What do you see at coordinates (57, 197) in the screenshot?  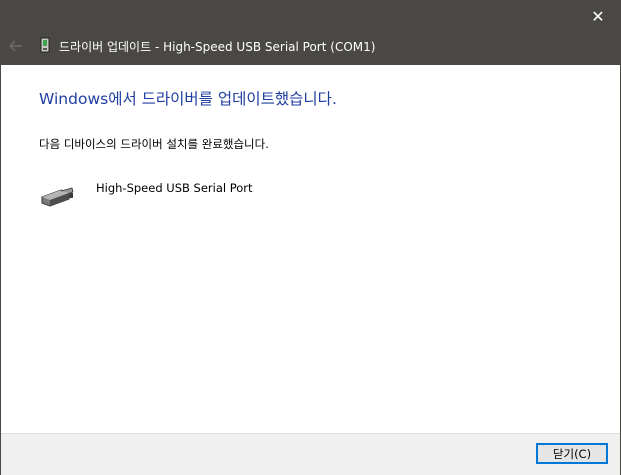 I see `usb-serial-connector-icon` at bounding box center [57, 197].